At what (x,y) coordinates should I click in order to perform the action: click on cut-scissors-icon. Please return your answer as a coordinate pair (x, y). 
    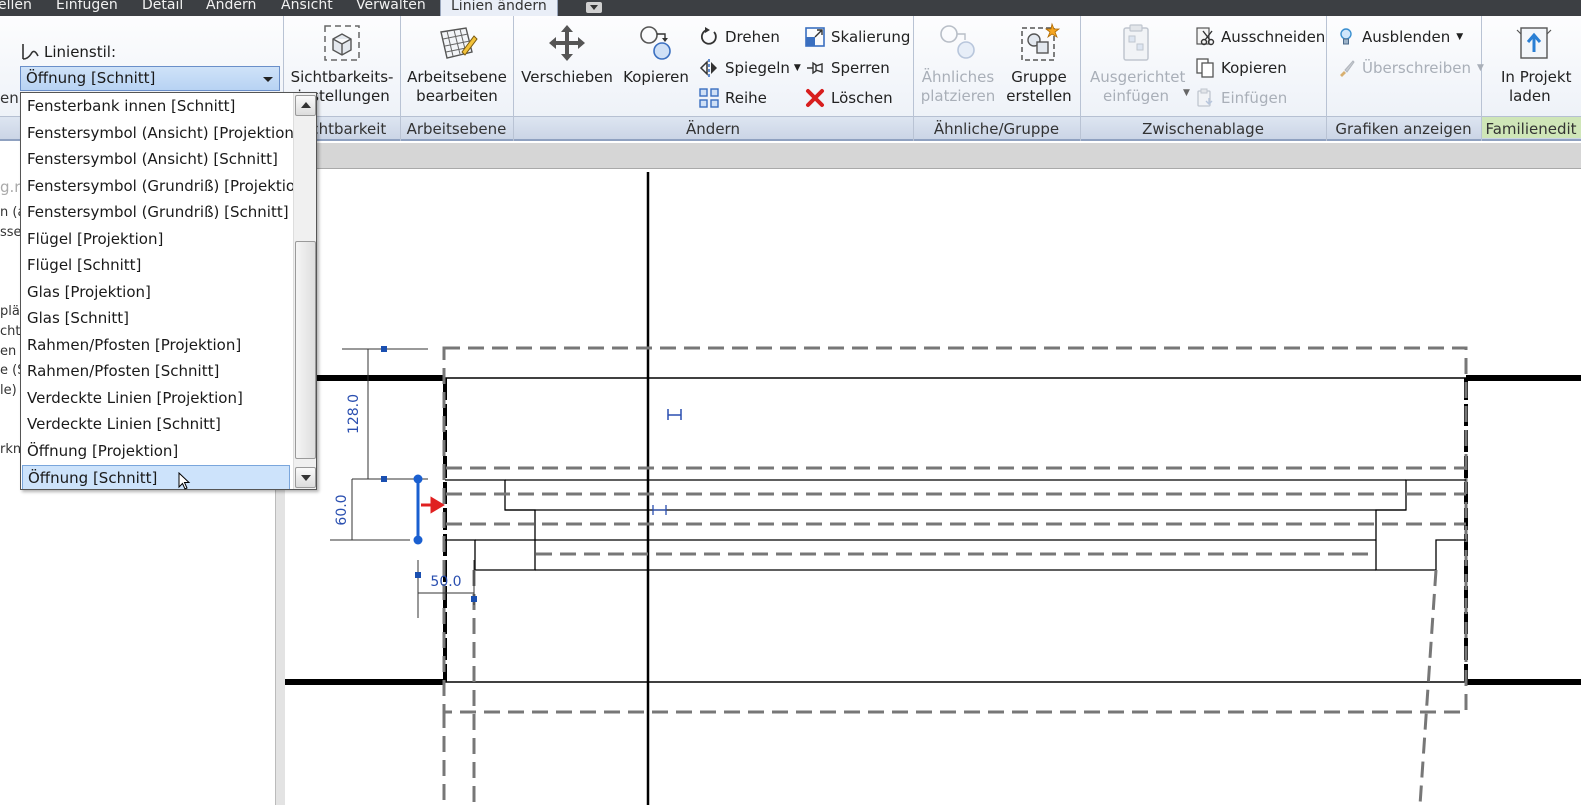
    Looking at the image, I should click on (1205, 36).